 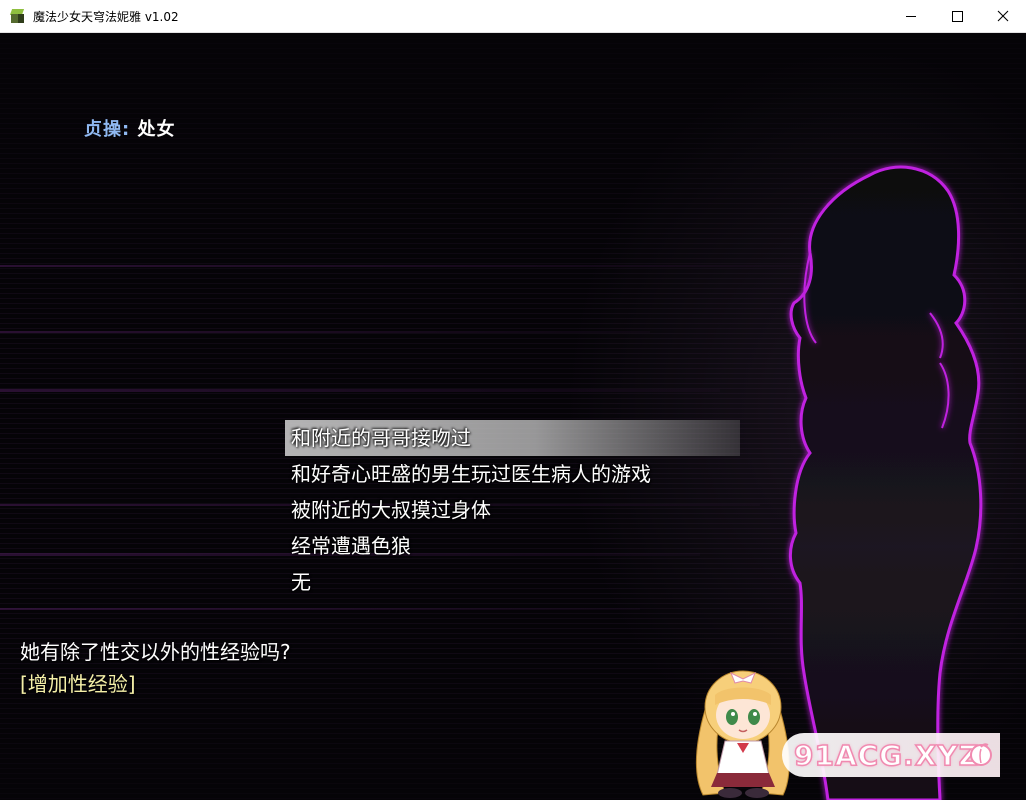 I want to click on site-watermark: 91ACG.XYZ, so click(x=891, y=755).